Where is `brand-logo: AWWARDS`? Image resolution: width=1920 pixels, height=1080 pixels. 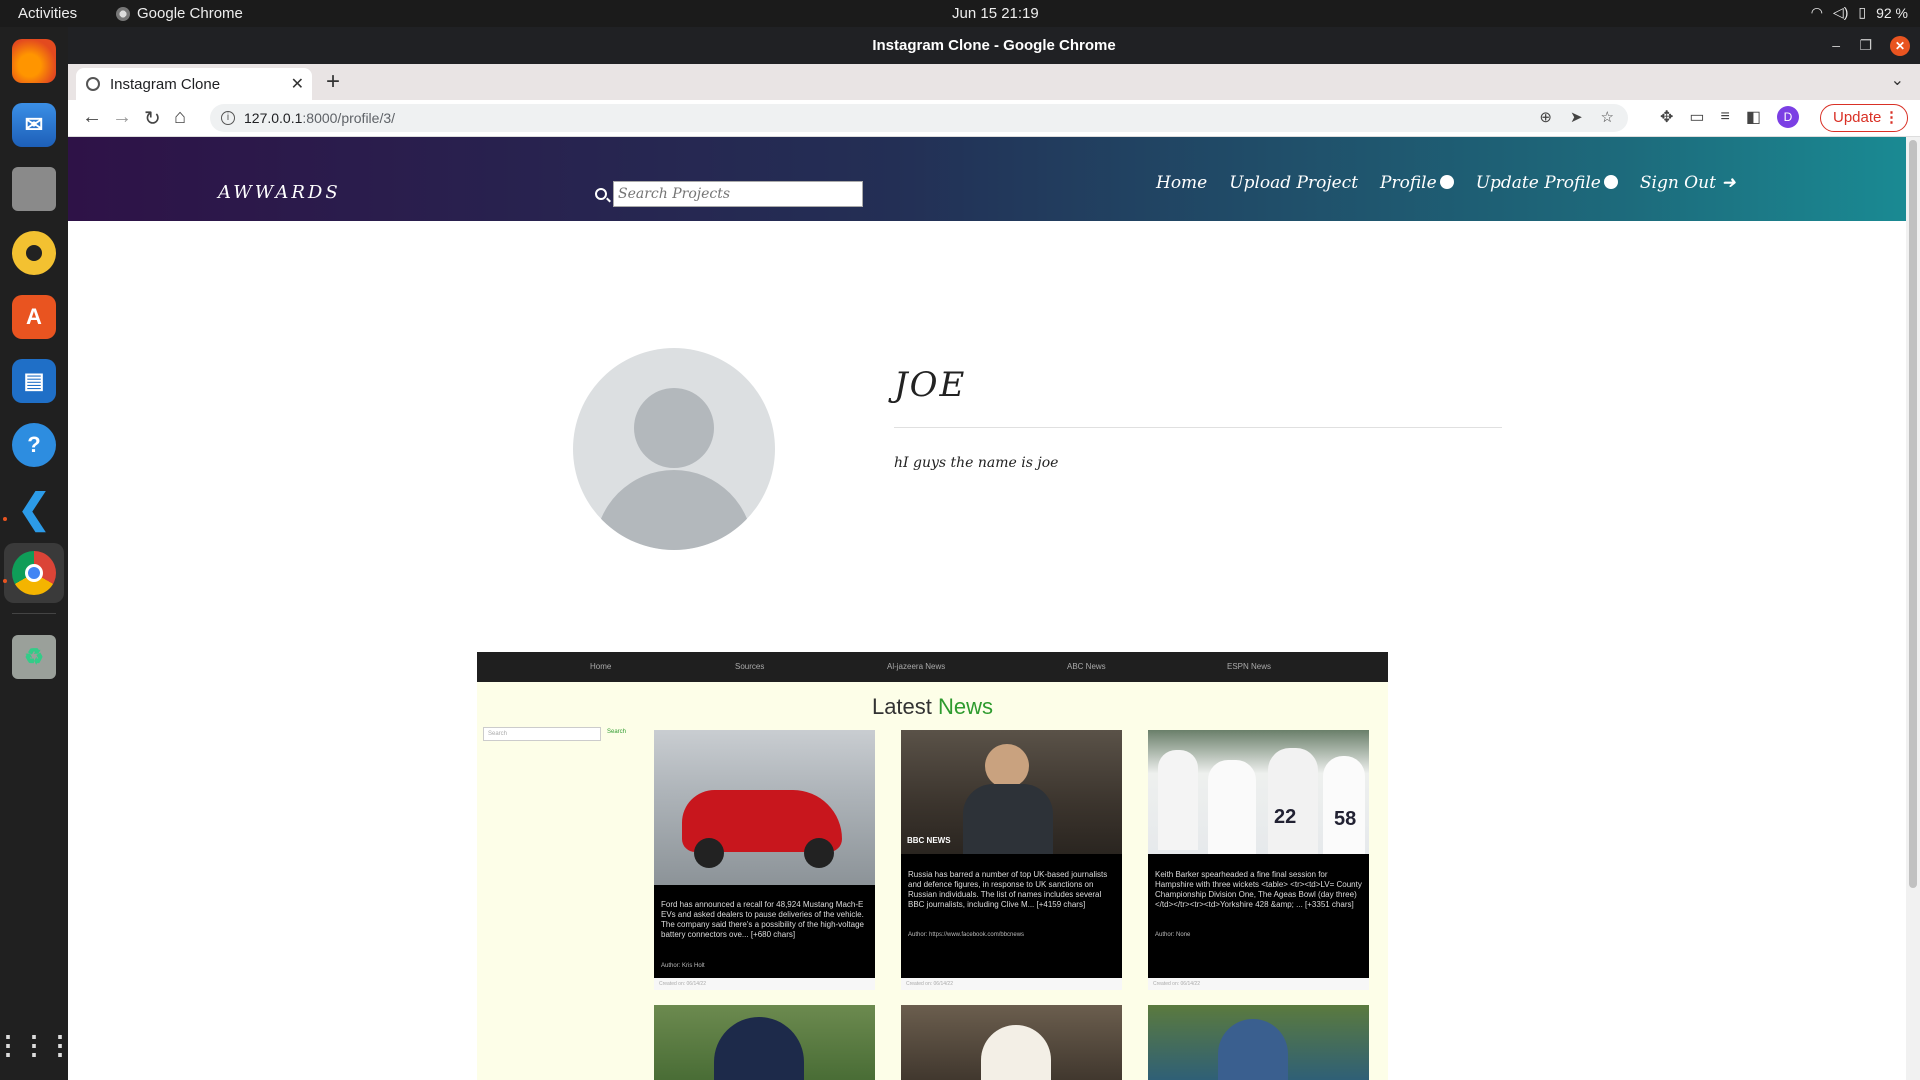
brand-logo: AWWARDS is located at coordinates (279, 192).